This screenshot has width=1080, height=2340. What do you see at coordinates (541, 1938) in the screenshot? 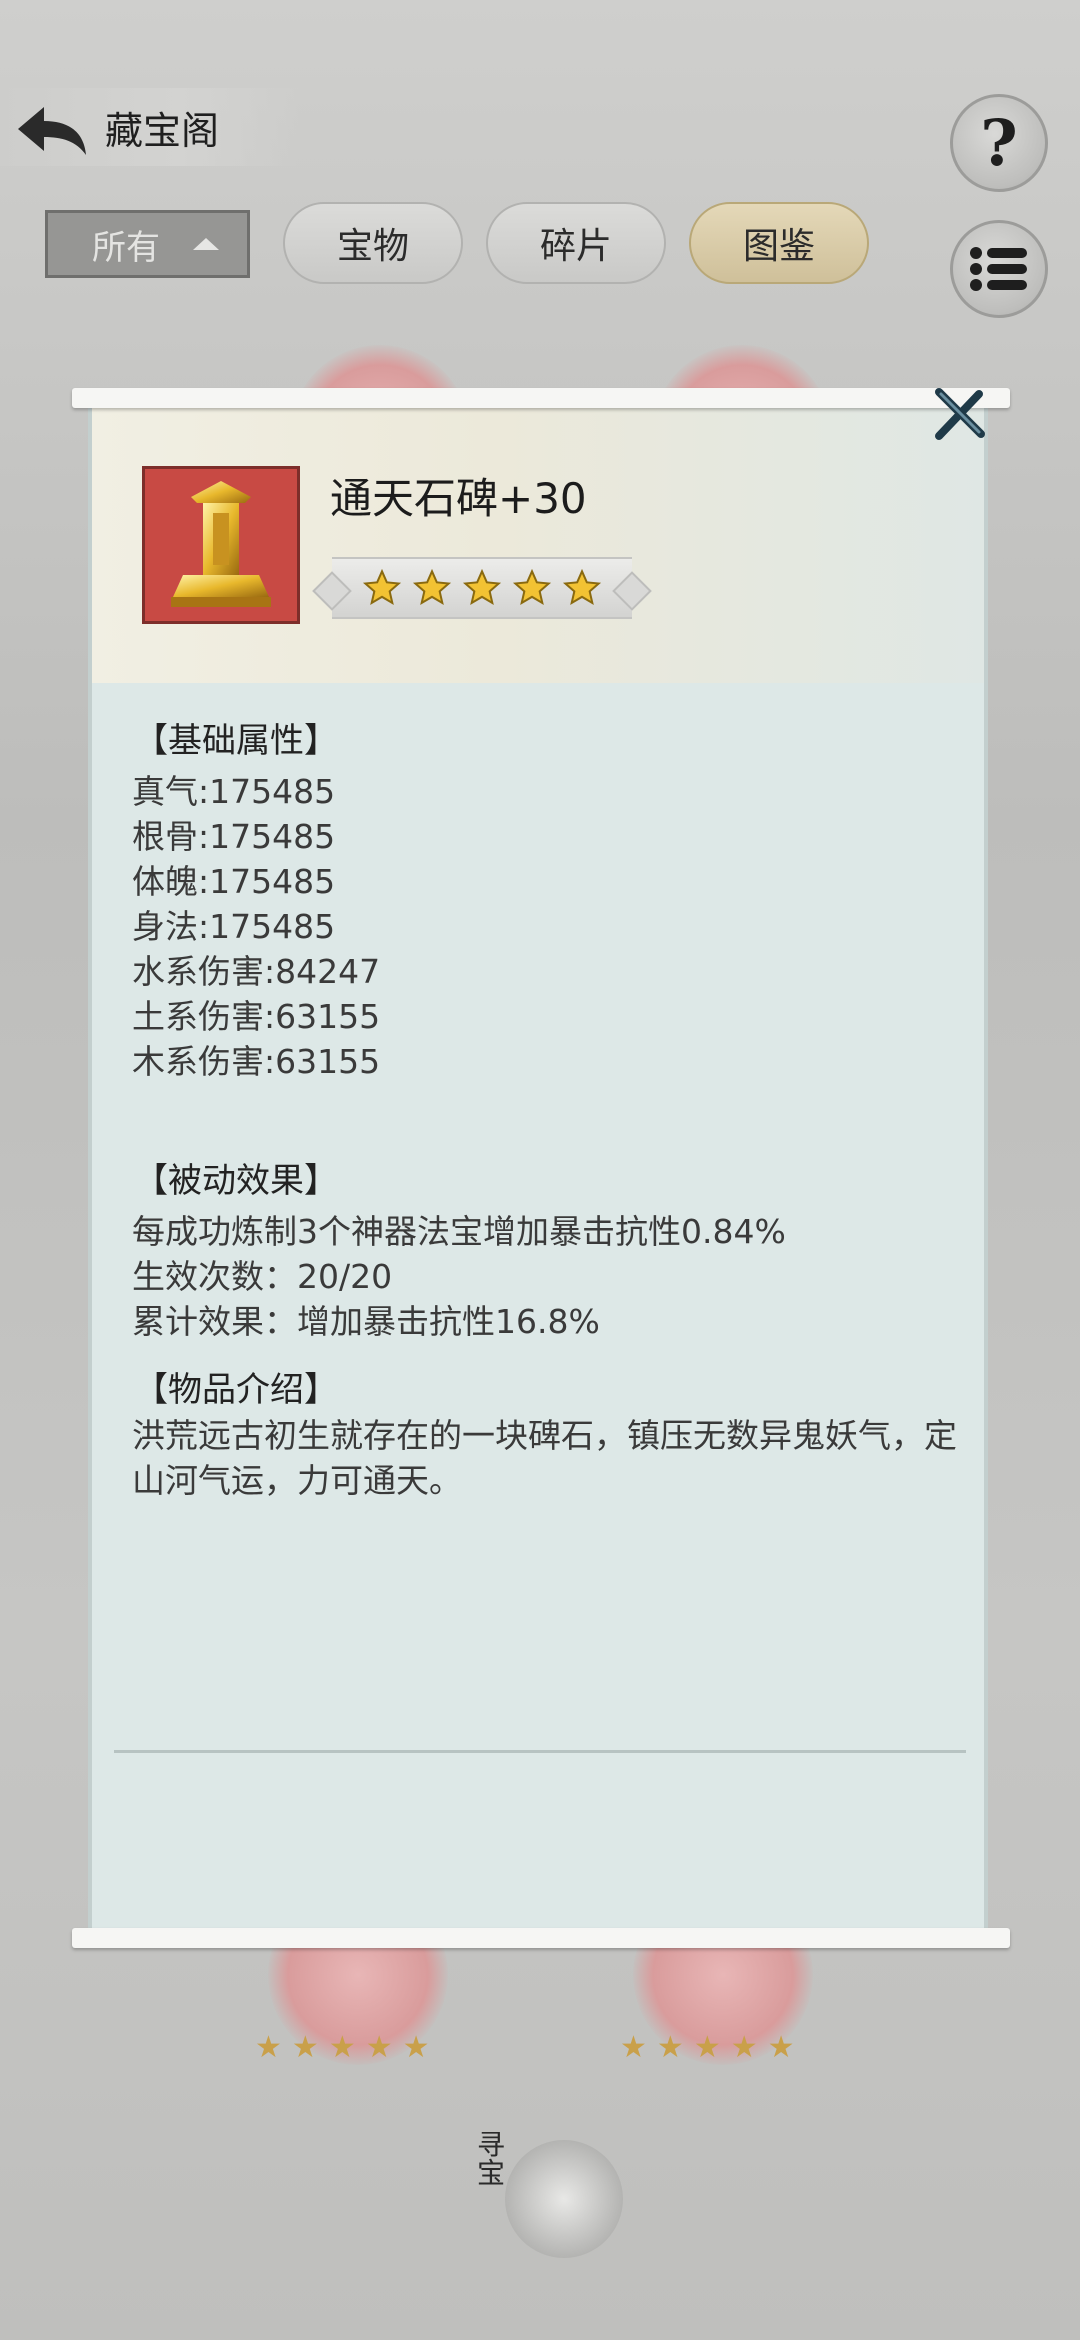
I see `scroll-rod-bottom` at bounding box center [541, 1938].